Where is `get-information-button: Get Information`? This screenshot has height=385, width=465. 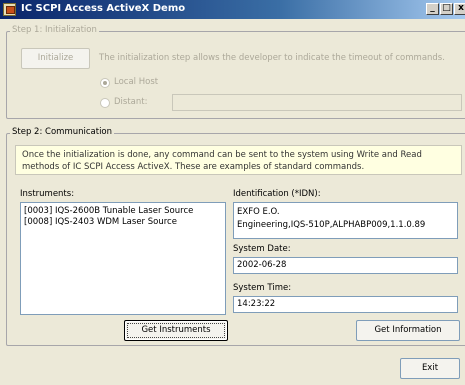 get-information-button: Get Information is located at coordinates (408, 330).